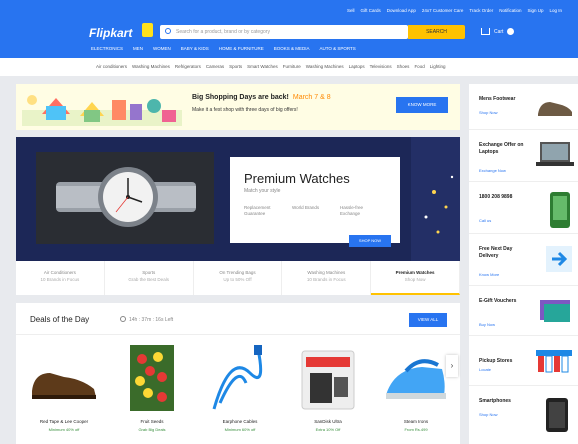  What do you see at coordinates (416, 379) in the screenshot?
I see `iron-icon` at bounding box center [416, 379].